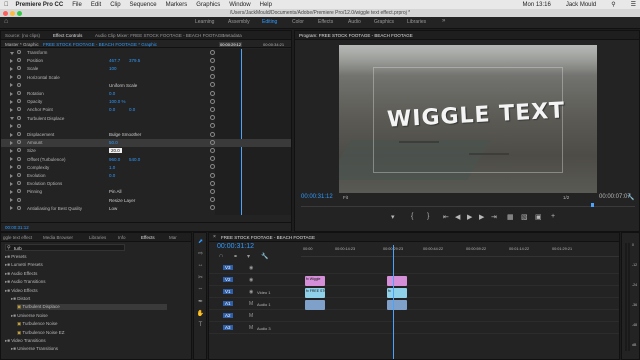  What do you see at coordinates (146, 184) in the screenshot?
I see `property-row: Evolution Options` at bounding box center [146, 184].